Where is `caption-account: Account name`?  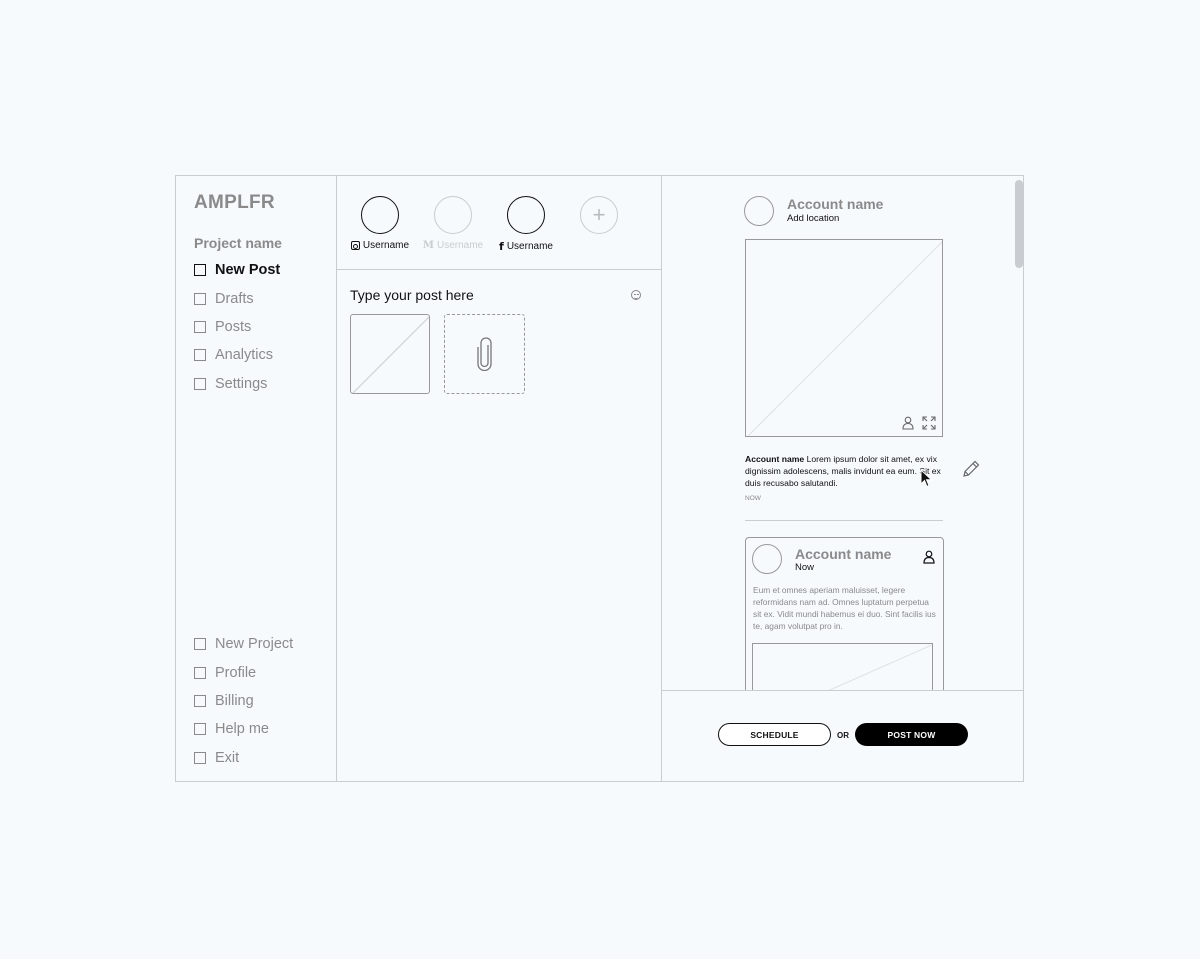 caption-account: Account name is located at coordinates (775, 459).